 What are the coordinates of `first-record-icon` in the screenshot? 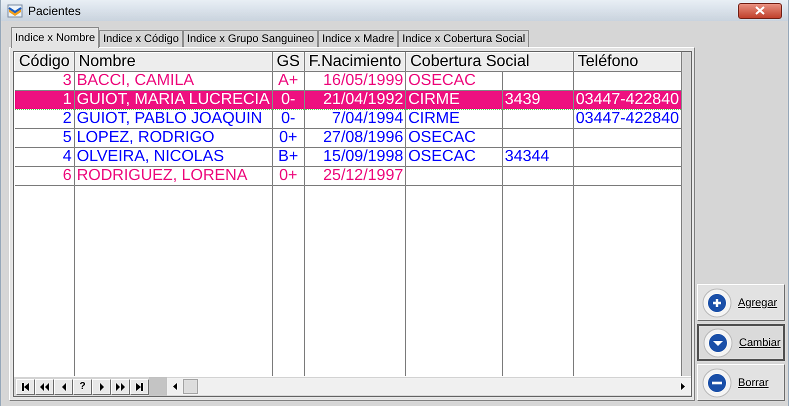 It's located at (25, 386).